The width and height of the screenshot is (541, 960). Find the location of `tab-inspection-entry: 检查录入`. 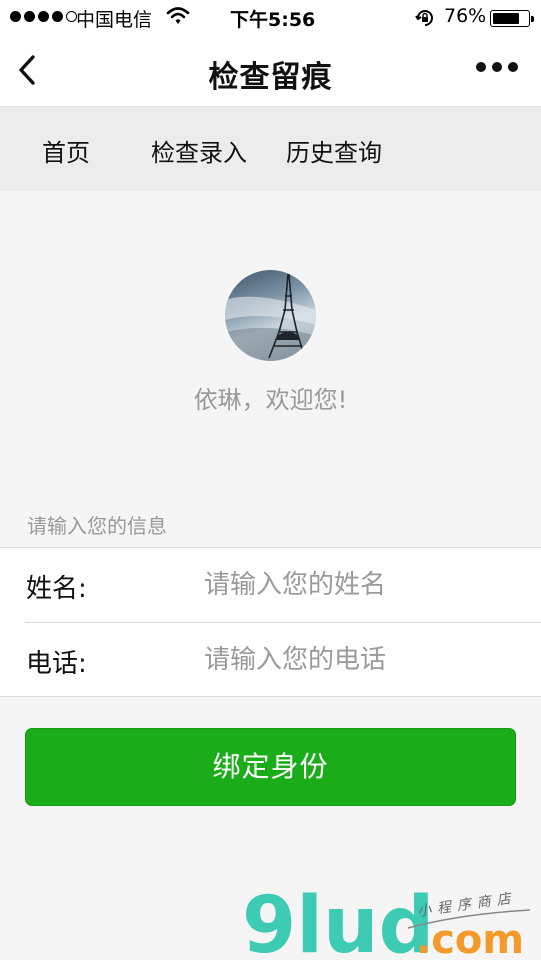

tab-inspection-entry: 检查录入 is located at coordinates (199, 150).